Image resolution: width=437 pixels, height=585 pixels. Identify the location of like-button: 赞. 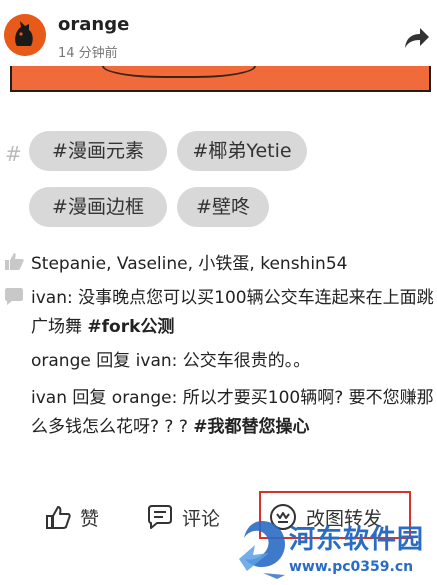
(71, 517).